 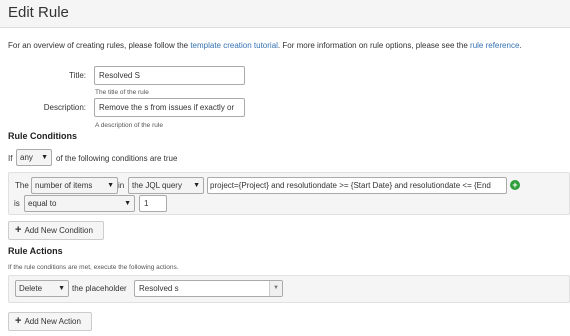 I want to click on description-input: Remove the s from issues if exactly or, so click(x=169, y=107).